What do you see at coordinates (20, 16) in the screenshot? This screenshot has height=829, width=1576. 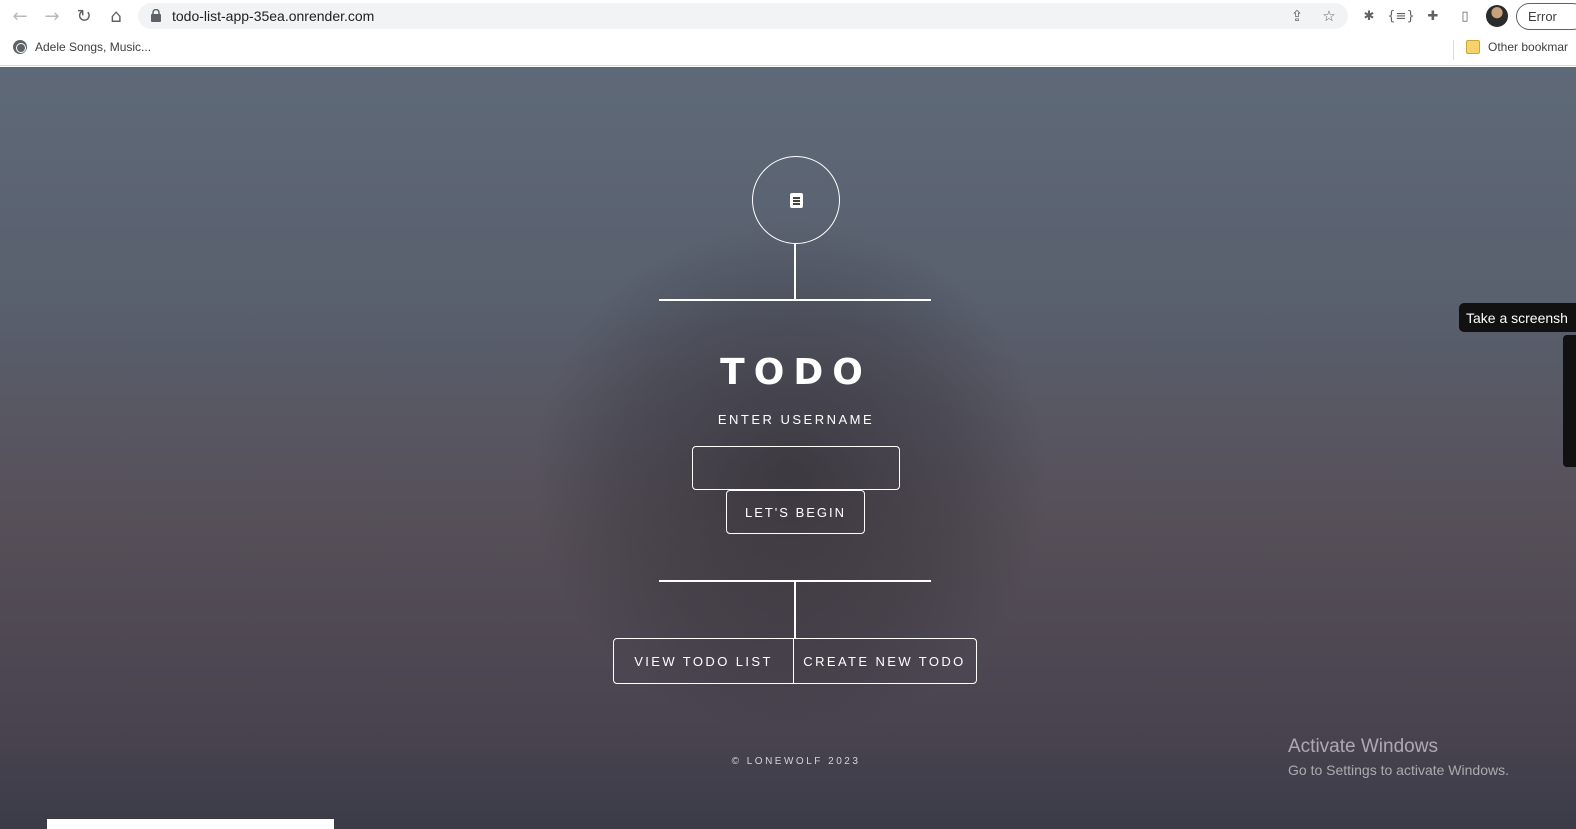 I see `back-icon: ←` at bounding box center [20, 16].